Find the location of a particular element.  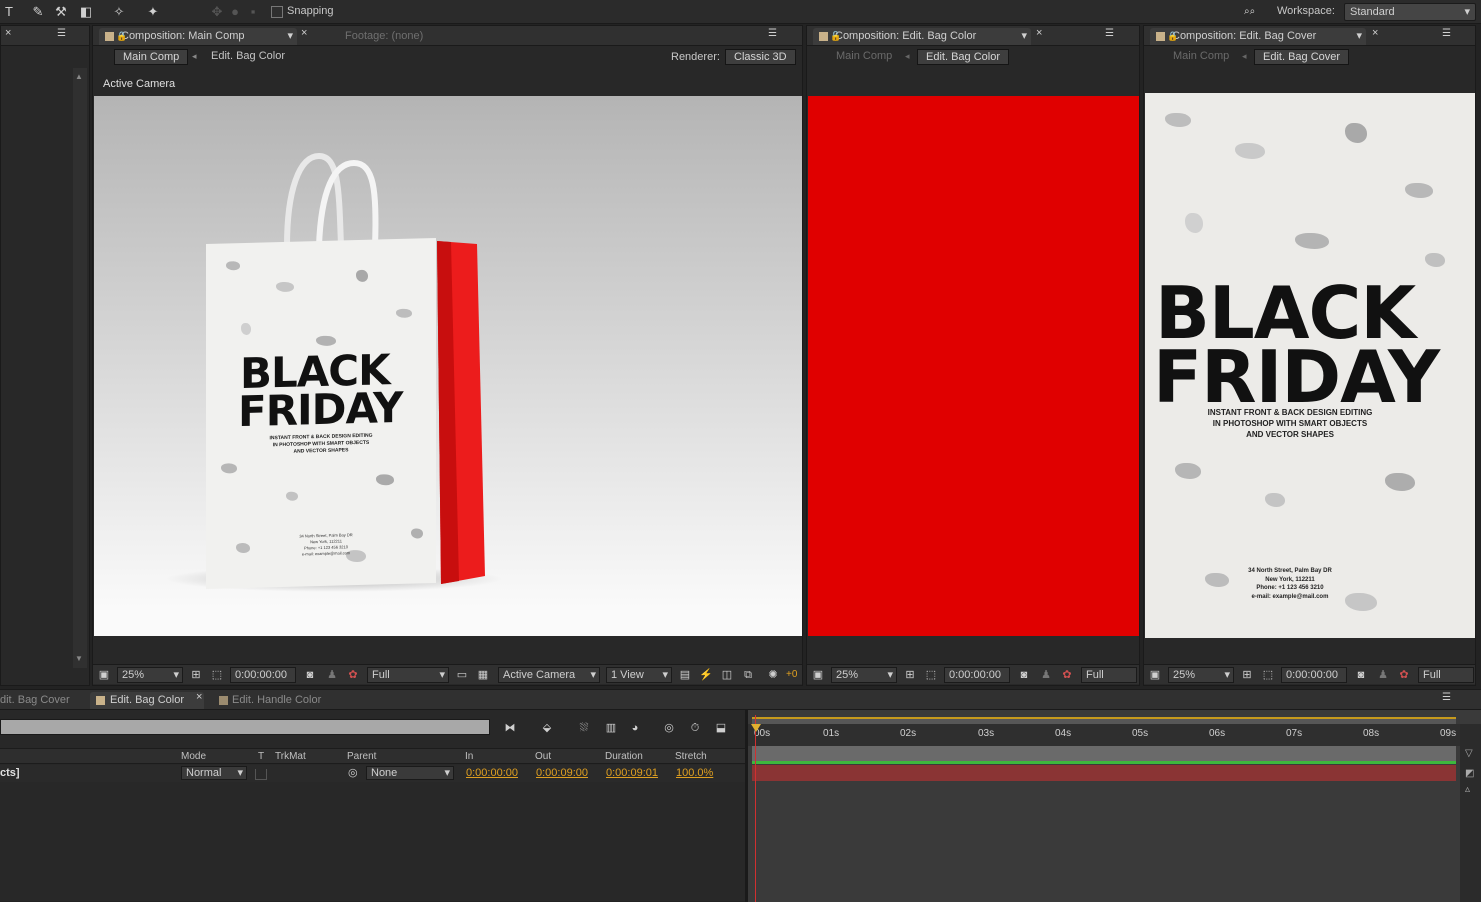

resolution-dropdown: Full ▾ is located at coordinates (408, 675).